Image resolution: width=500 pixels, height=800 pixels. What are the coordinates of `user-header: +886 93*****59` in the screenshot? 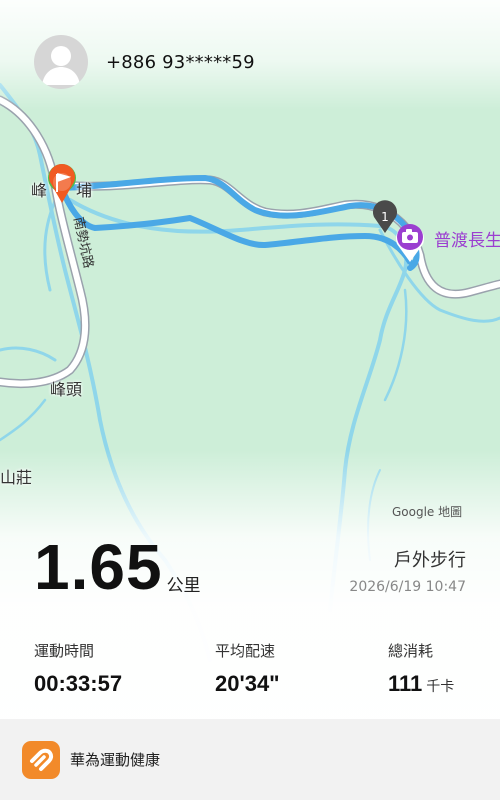 It's located at (144, 62).